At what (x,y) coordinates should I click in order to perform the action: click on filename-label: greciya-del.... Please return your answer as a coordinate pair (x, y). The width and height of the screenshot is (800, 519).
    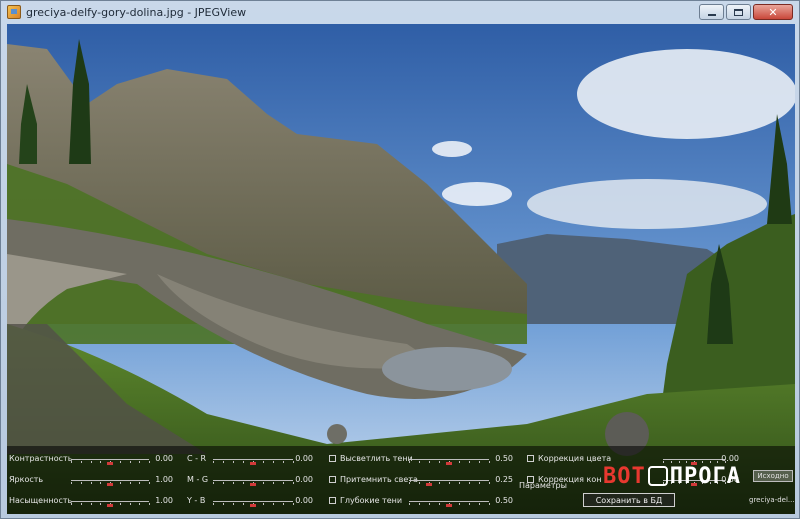
    Looking at the image, I should click on (772, 500).